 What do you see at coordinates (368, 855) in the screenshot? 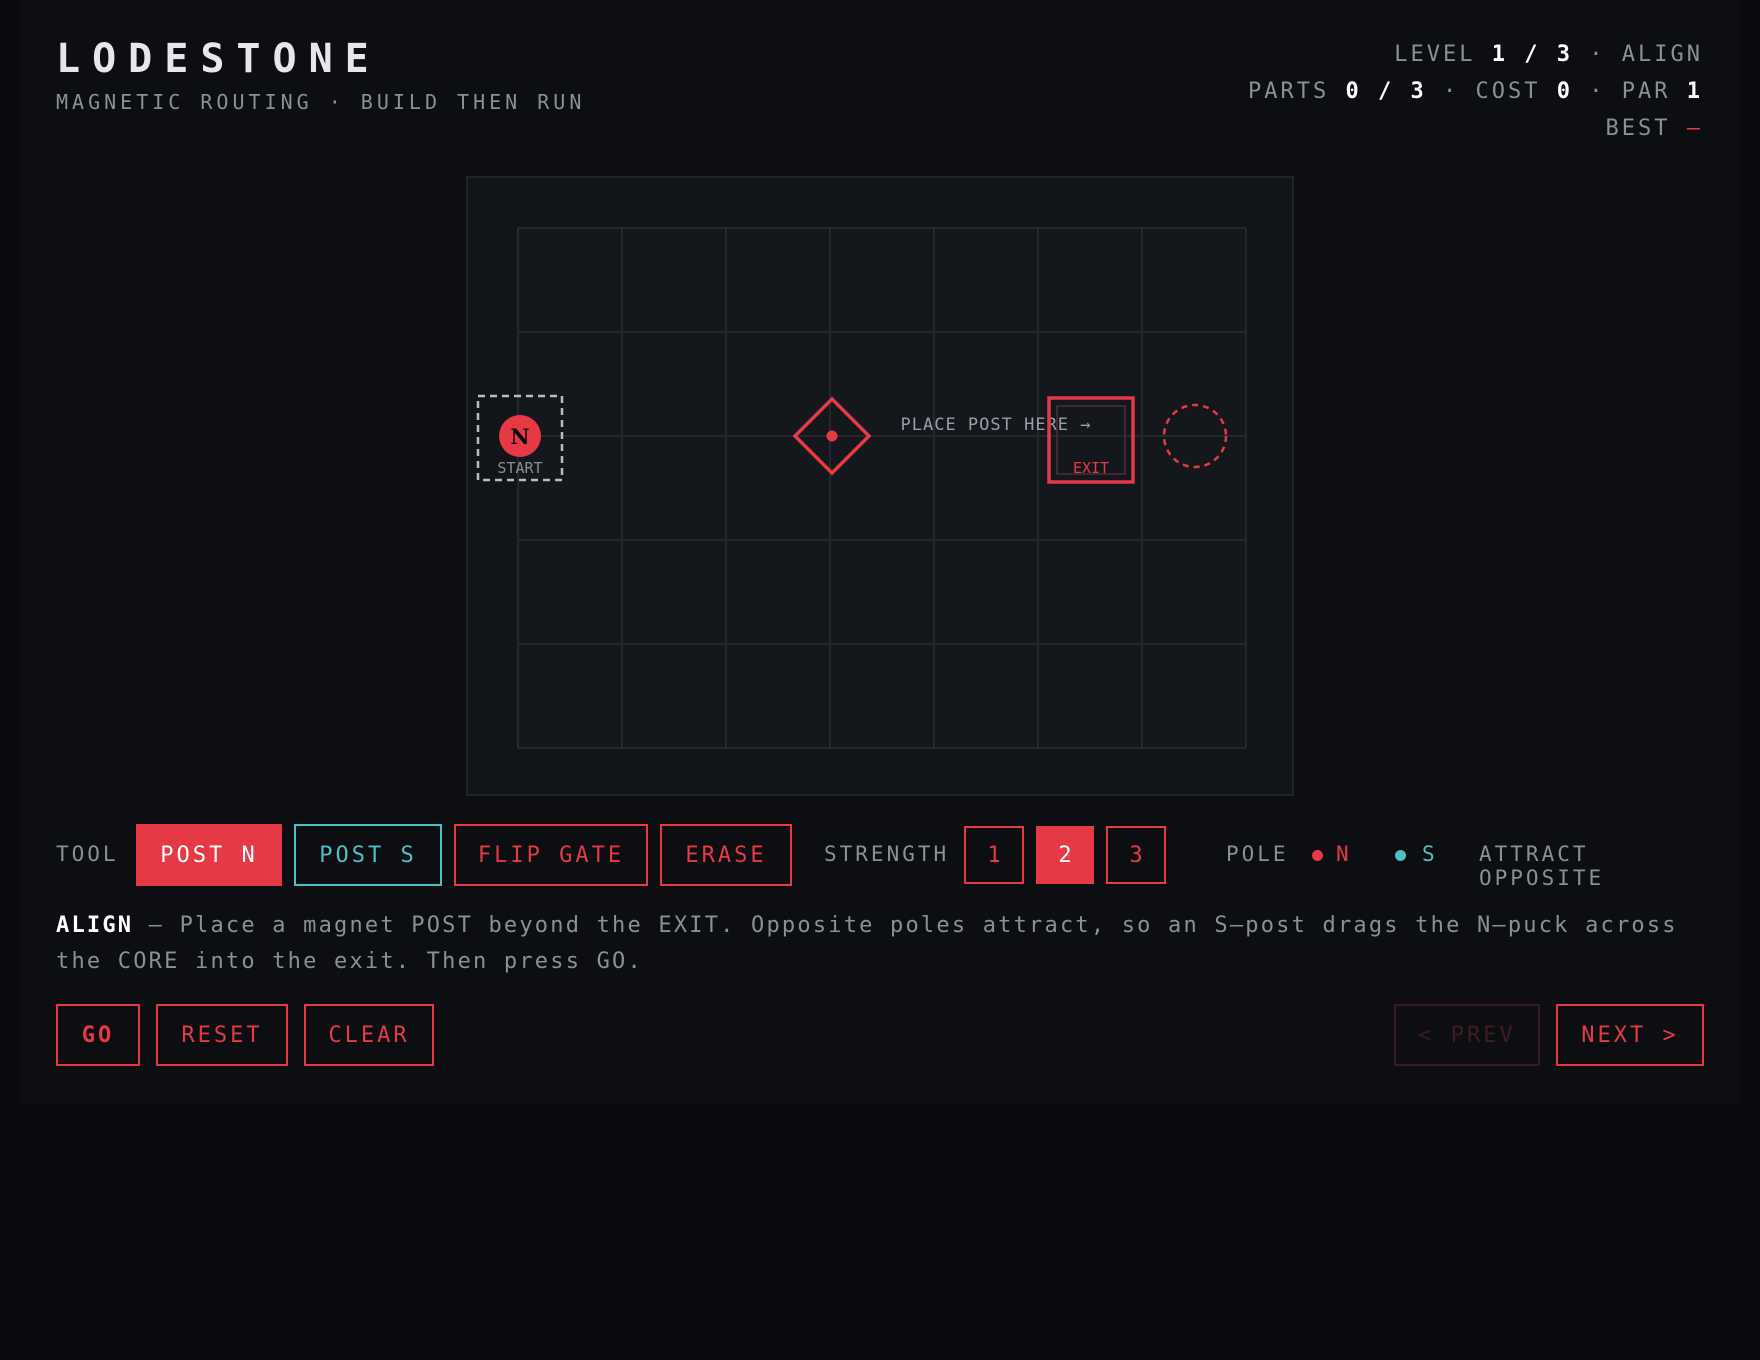
I see `tool-post-s-button: POST S` at bounding box center [368, 855].